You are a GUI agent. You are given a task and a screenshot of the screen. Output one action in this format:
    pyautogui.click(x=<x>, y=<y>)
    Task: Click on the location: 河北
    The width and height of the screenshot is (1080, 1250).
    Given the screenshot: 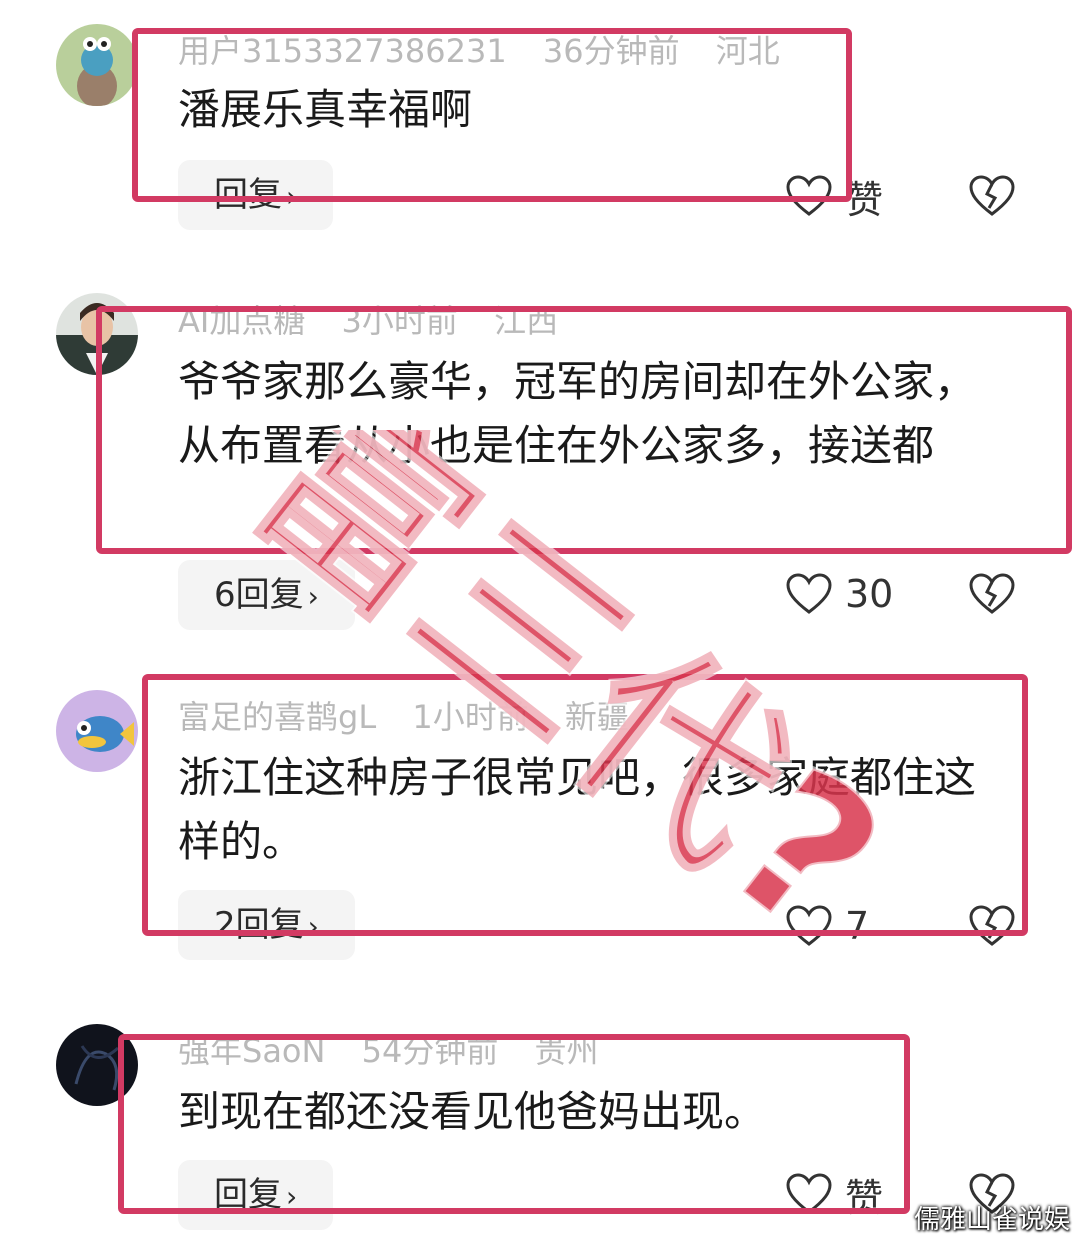 What is the action you would take?
    pyautogui.click(x=747, y=51)
    